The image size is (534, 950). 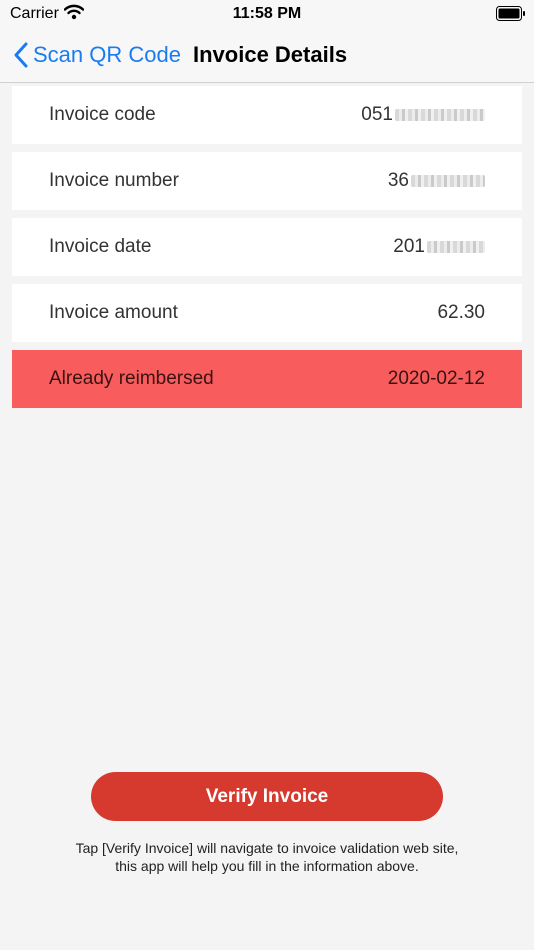 What do you see at coordinates (461, 312) in the screenshot?
I see `invoice-amount-value: 62.30` at bounding box center [461, 312].